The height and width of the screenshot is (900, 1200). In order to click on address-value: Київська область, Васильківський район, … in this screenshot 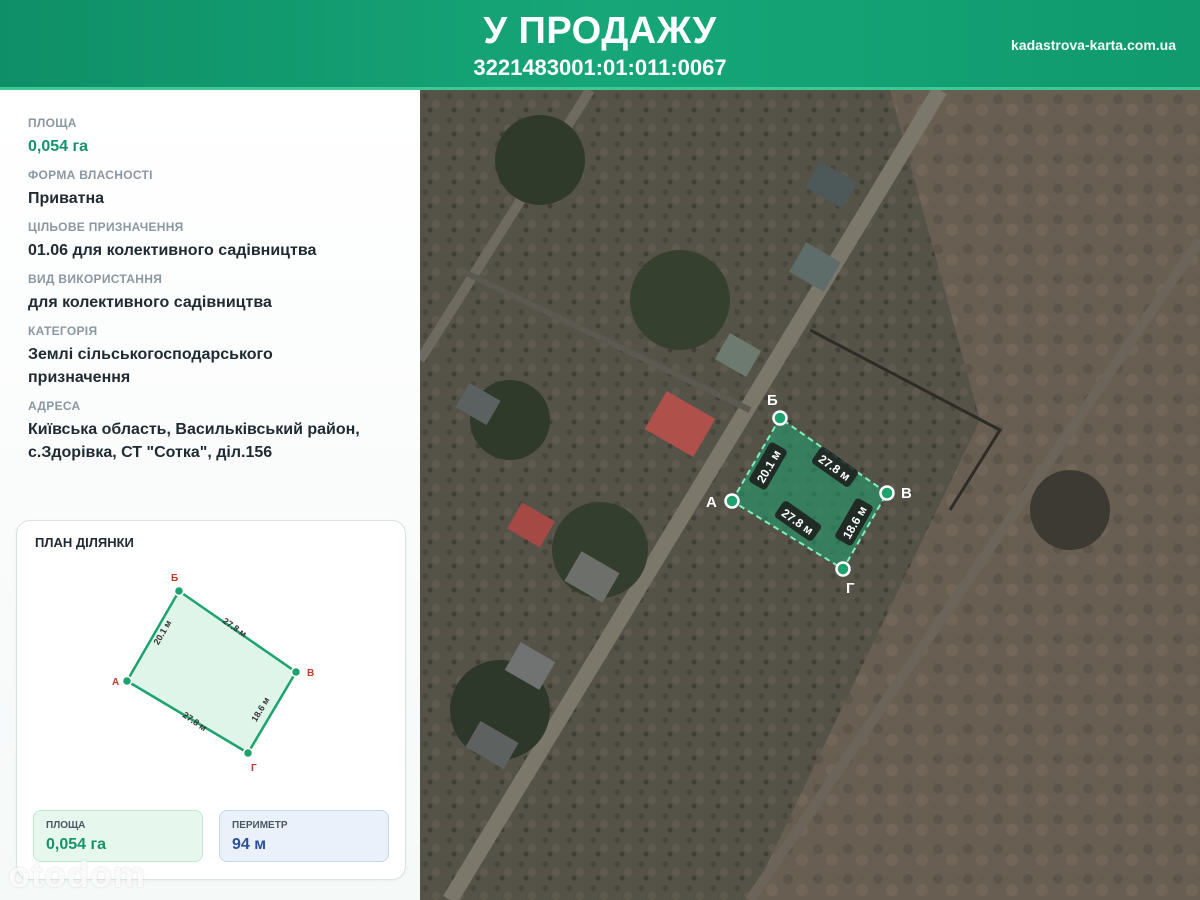, I will do `click(194, 441)`.